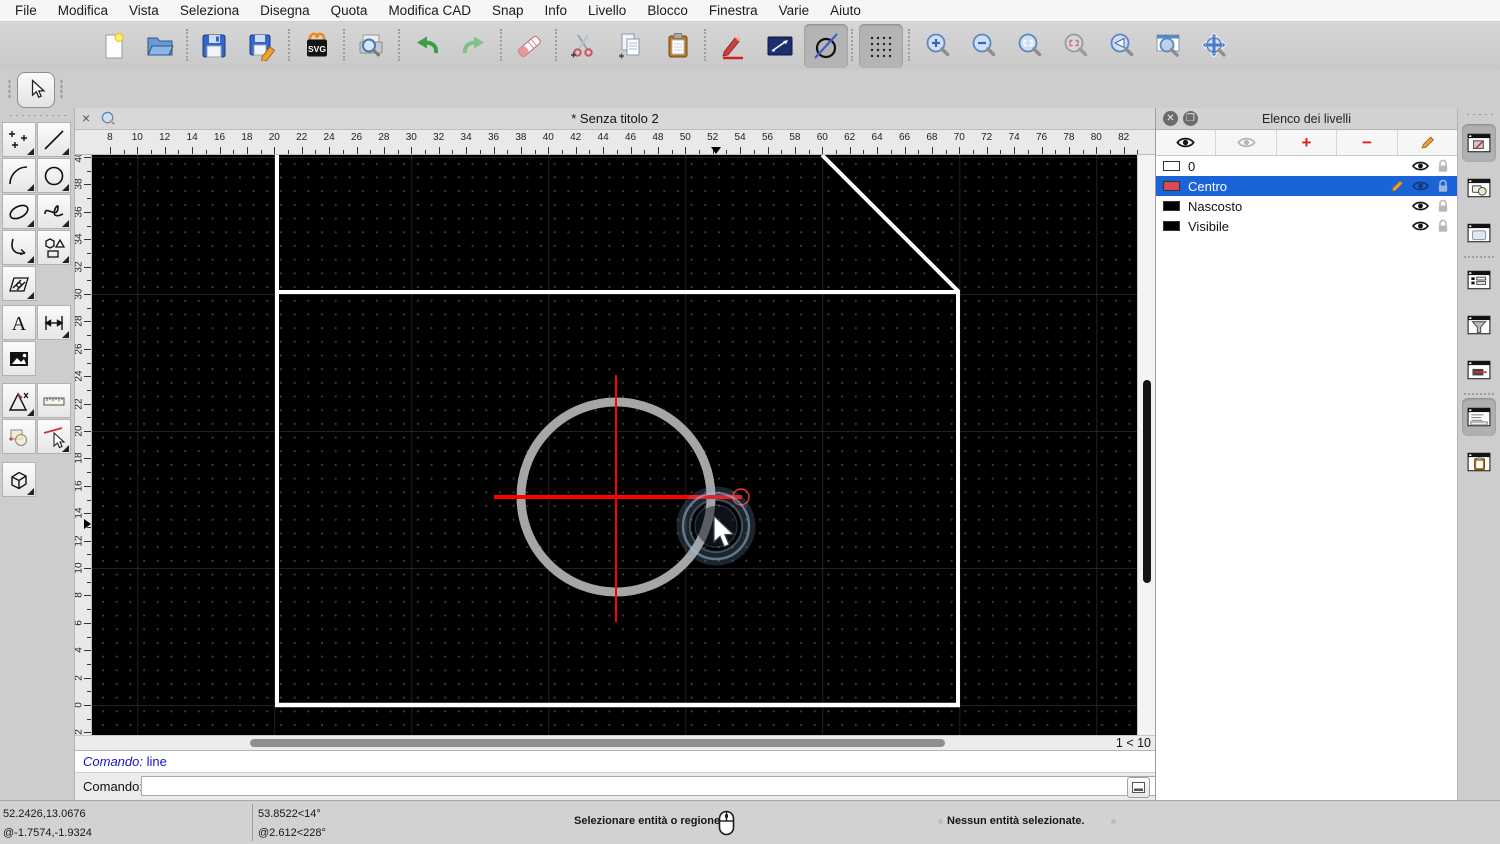 This screenshot has height=844, width=1500. Describe the element at coordinates (113, 46) in the screenshot. I see `new-file-button` at that location.